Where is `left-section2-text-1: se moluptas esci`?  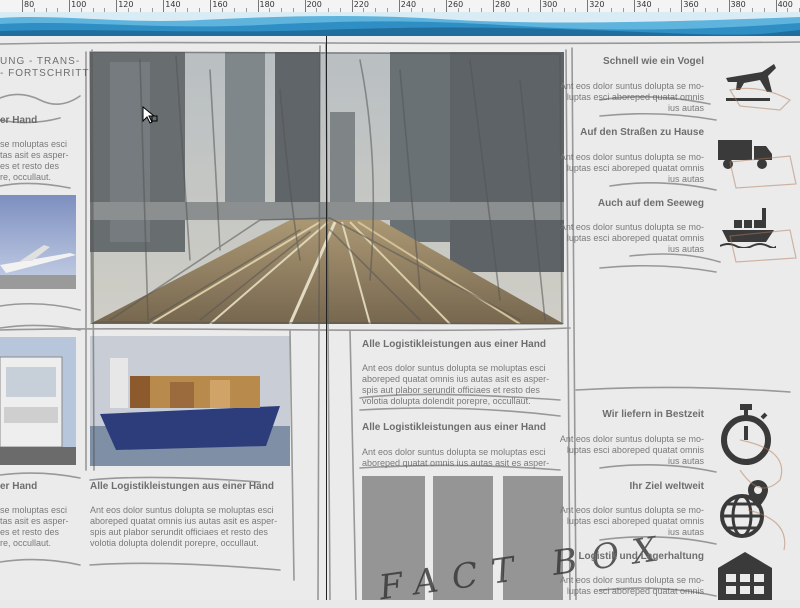 left-section2-text-1: se moluptas esci is located at coordinates (34, 510).